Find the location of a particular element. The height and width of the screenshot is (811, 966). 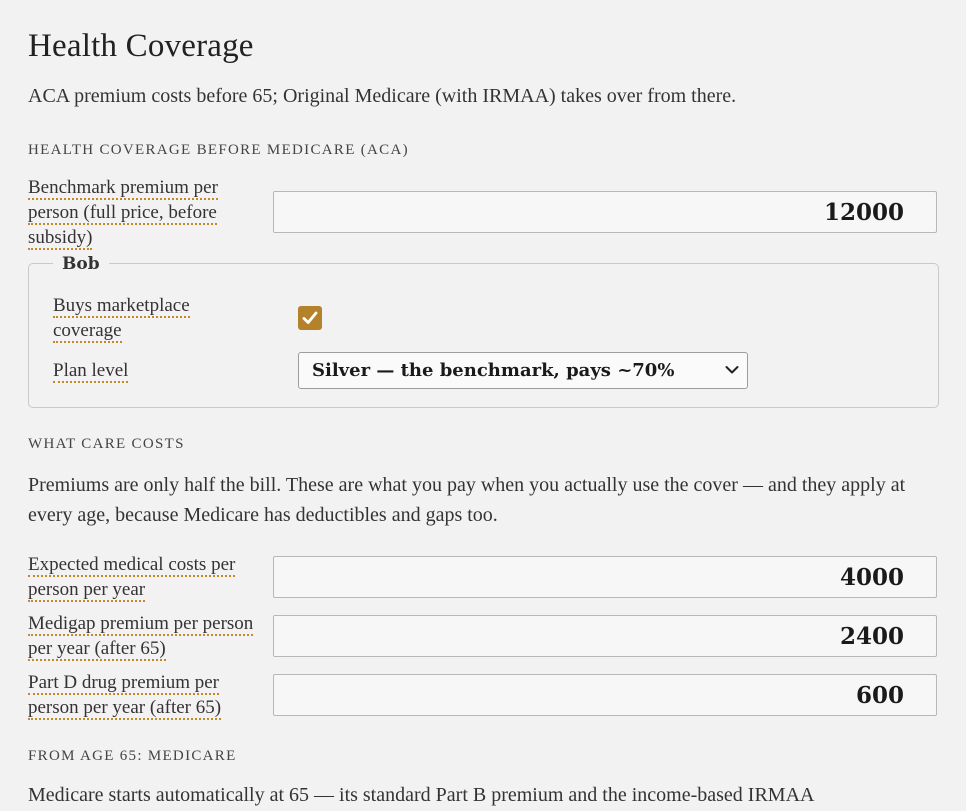

chevron-down-icon is located at coordinates (732, 370).